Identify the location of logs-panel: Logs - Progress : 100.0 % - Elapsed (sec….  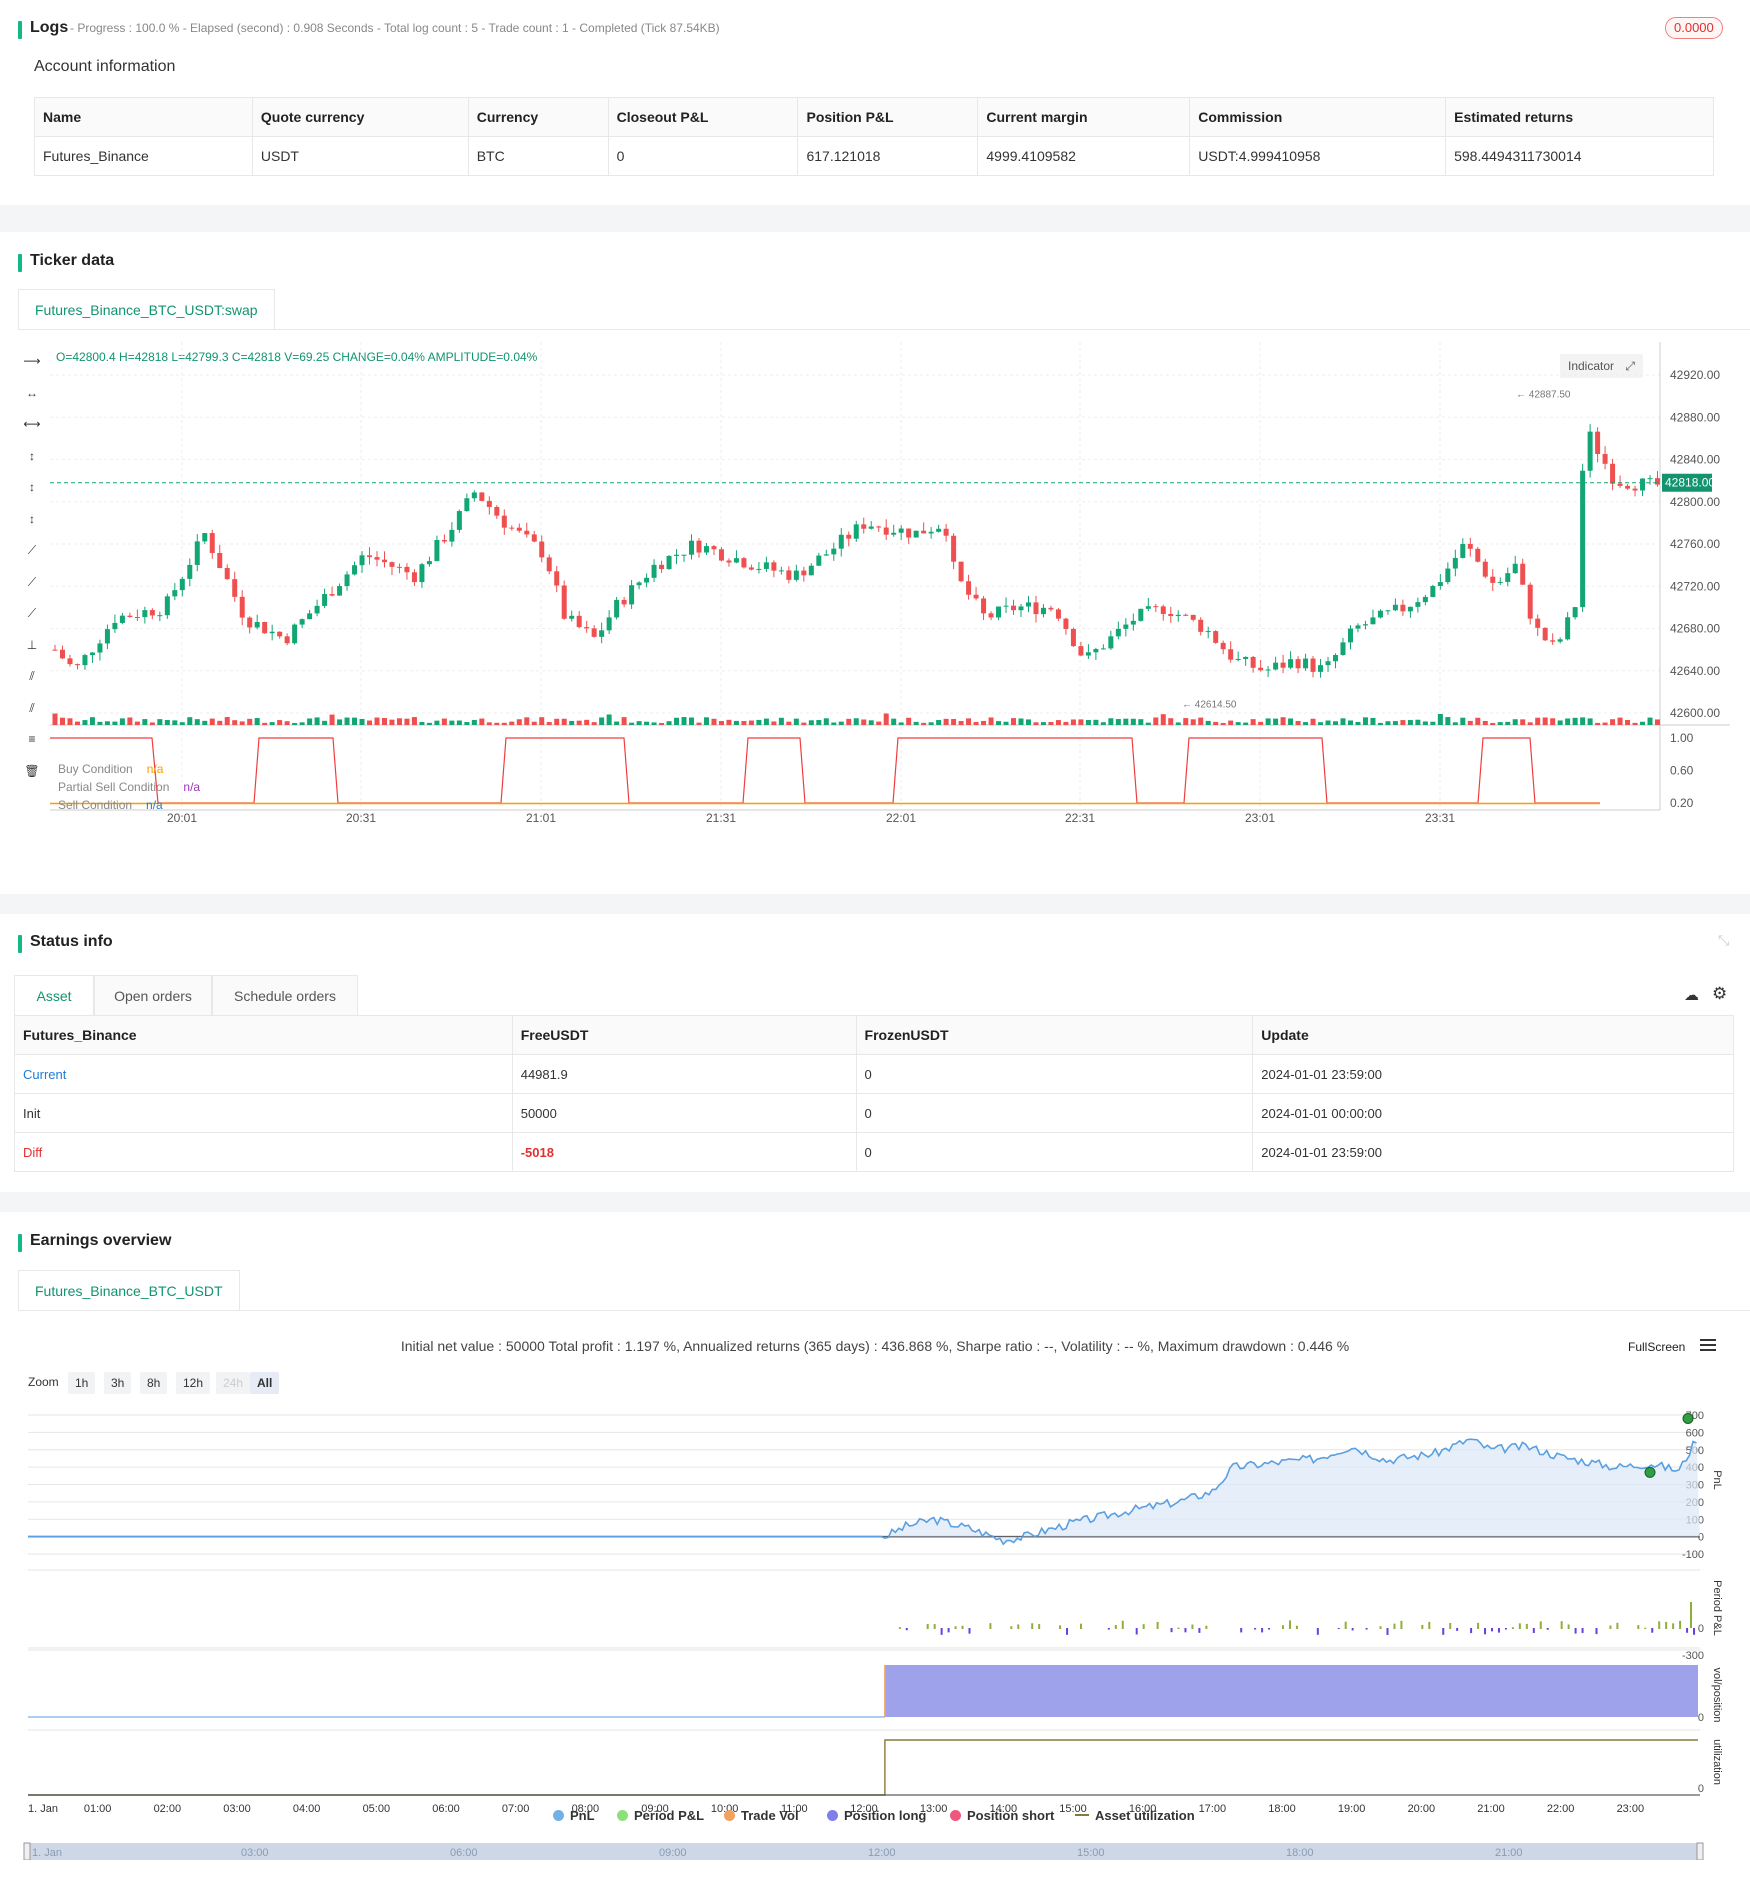
(875, 102).